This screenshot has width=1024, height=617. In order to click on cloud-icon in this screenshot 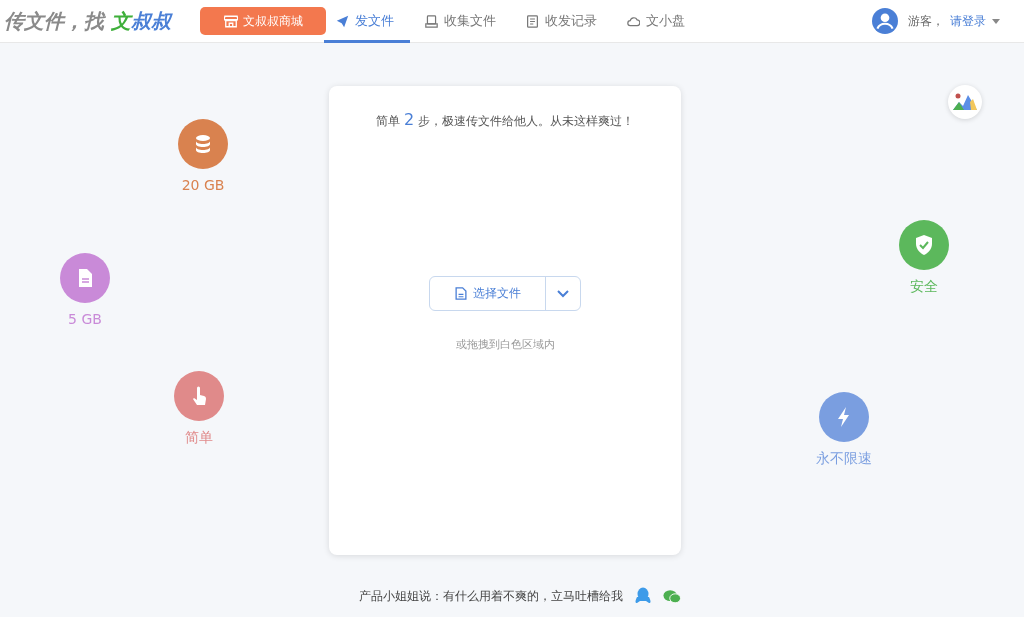, I will do `click(633, 21)`.